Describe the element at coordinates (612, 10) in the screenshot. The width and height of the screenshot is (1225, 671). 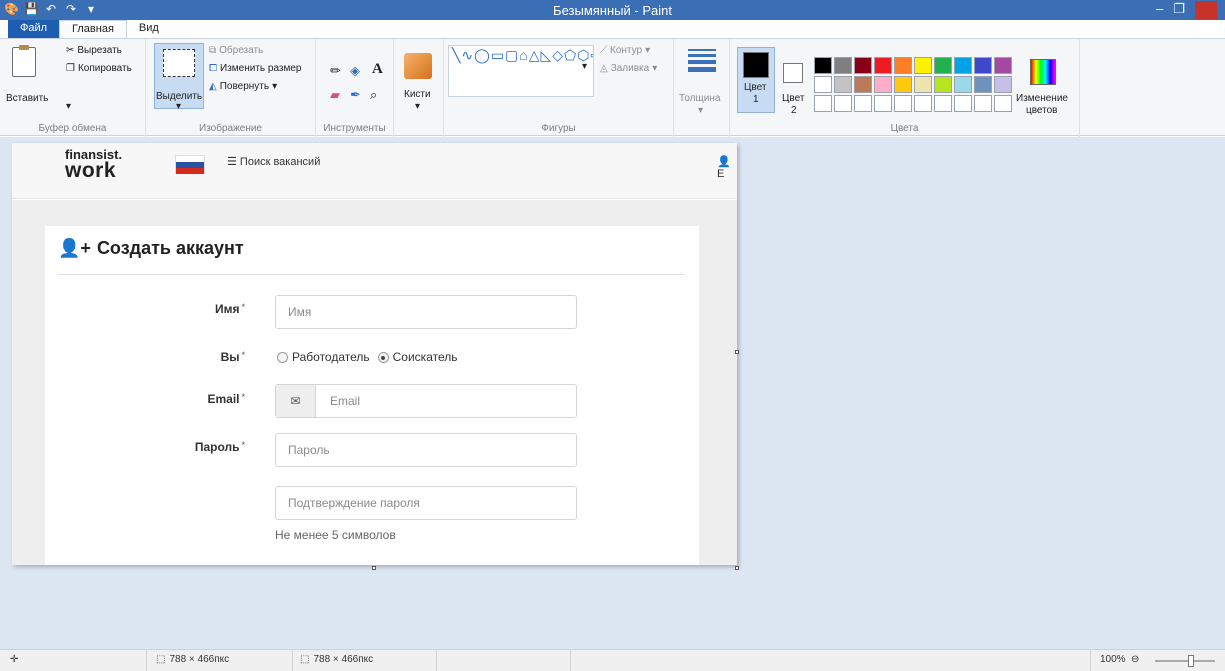
I see `window-title: Безымянный - Paint` at that location.